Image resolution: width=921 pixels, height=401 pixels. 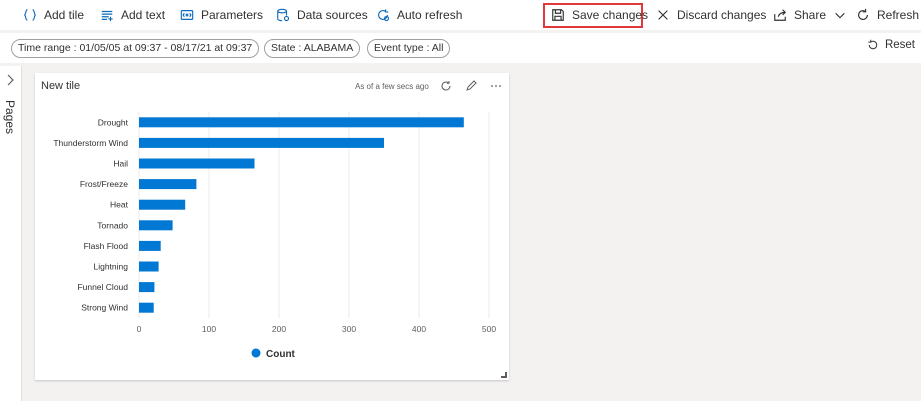 I want to click on data-sources-button: Data sources, so click(x=321, y=15).